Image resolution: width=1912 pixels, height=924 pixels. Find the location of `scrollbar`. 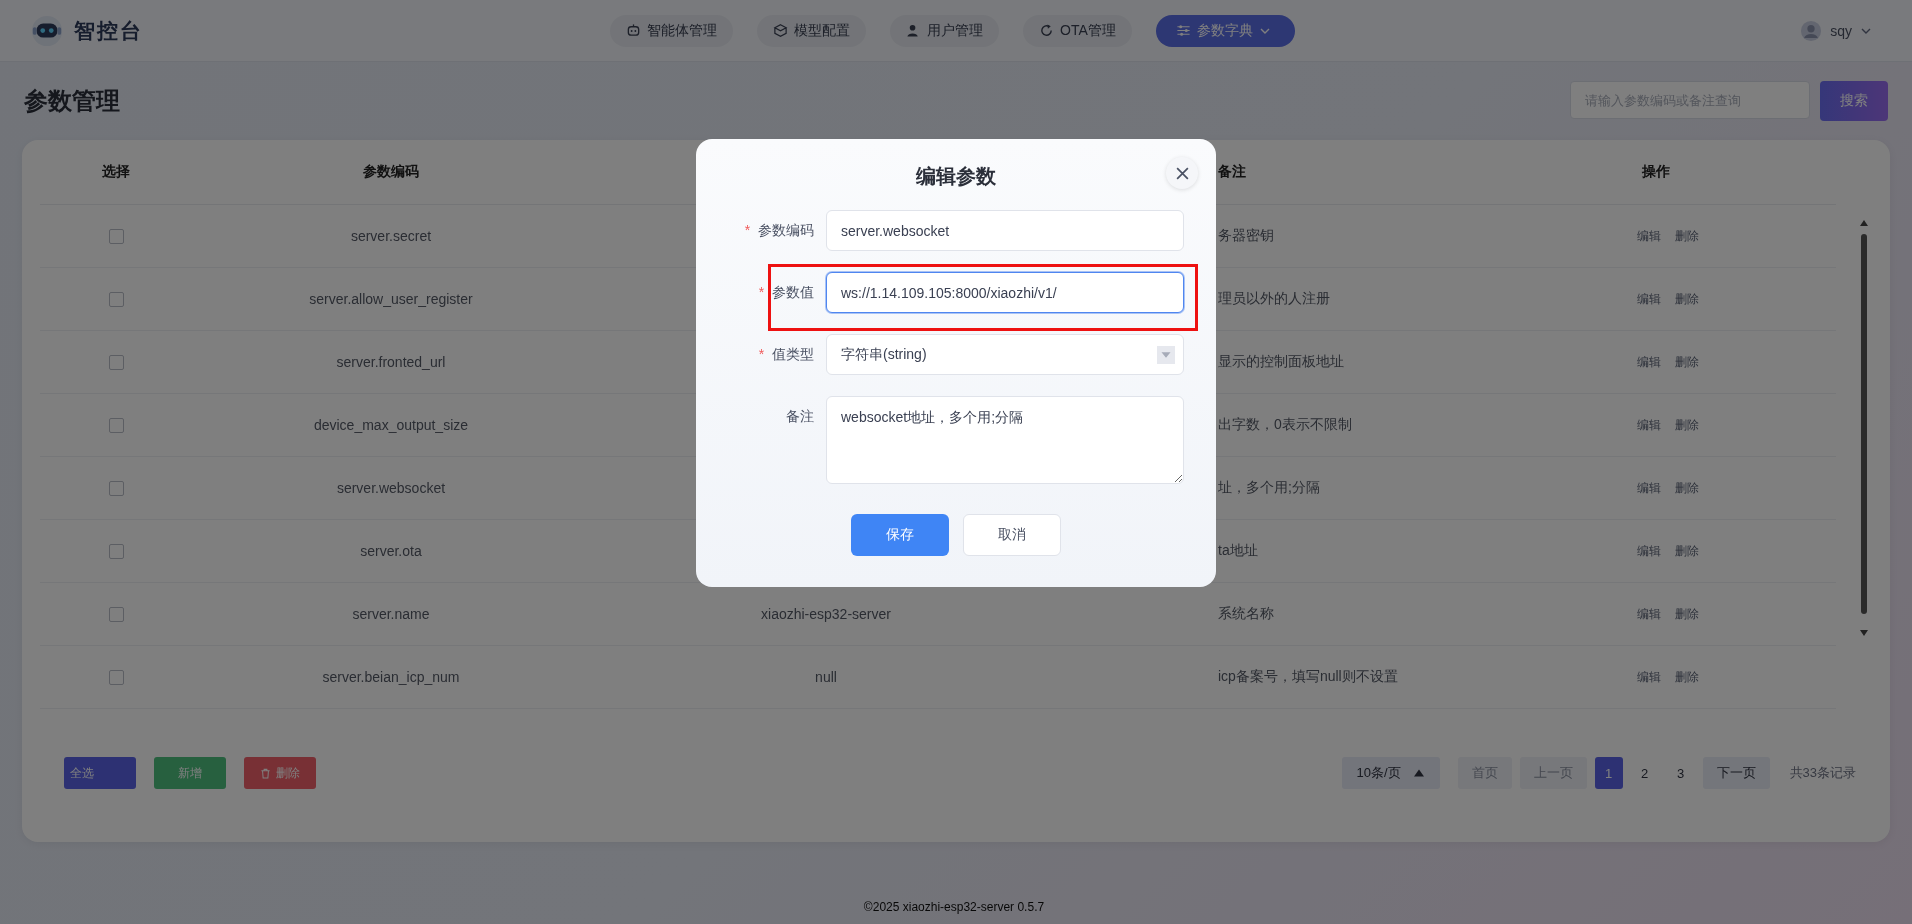

scrollbar is located at coordinates (1864, 428).